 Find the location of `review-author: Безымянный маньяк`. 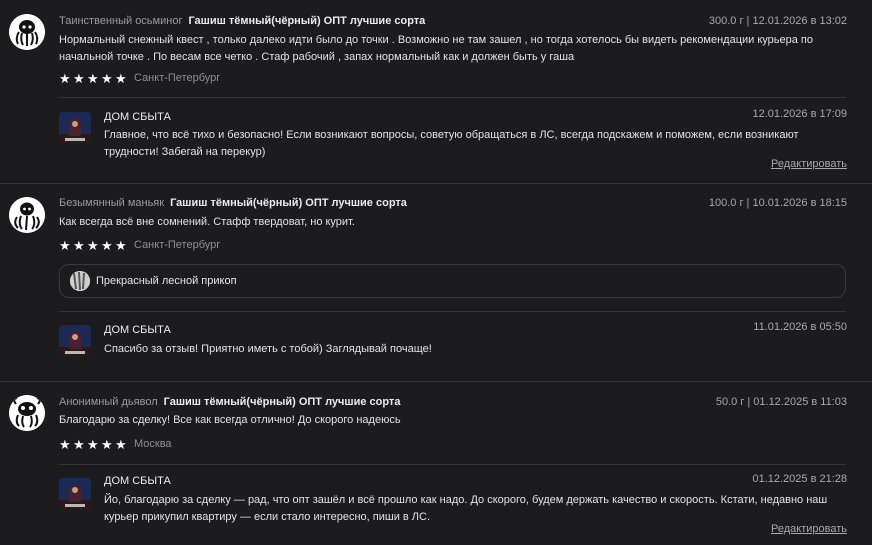

review-author: Безымянный маньяк is located at coordinates (111, 203).